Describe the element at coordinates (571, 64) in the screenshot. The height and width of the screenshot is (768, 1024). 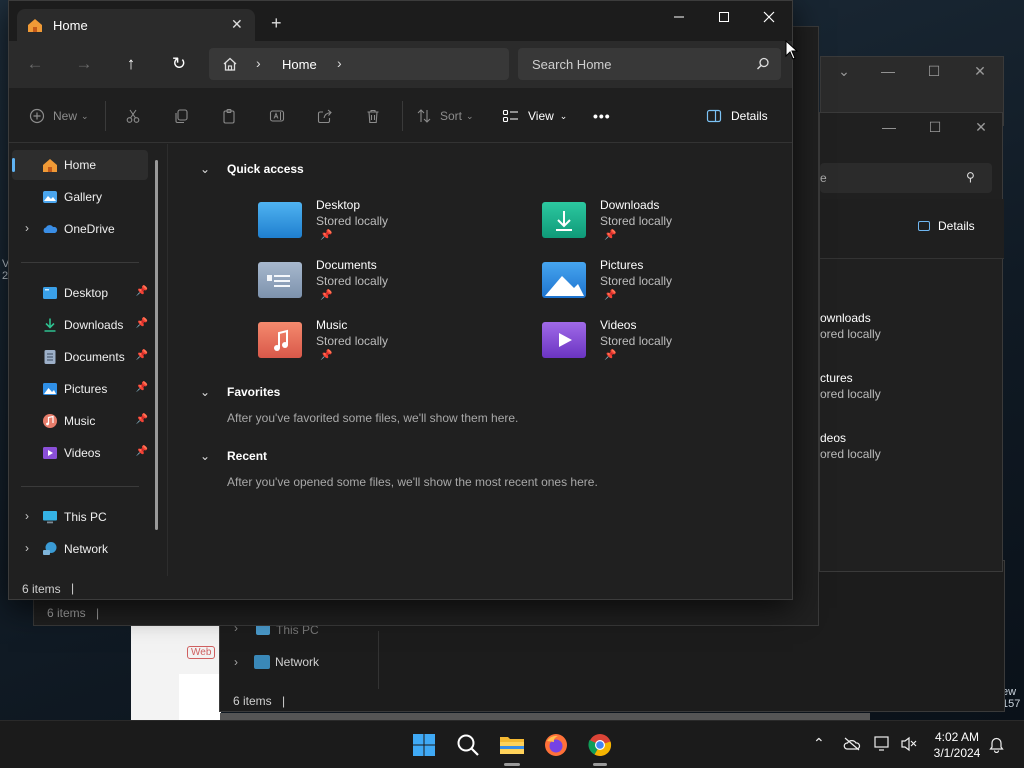
I see `search-input: Search Home` at that location.